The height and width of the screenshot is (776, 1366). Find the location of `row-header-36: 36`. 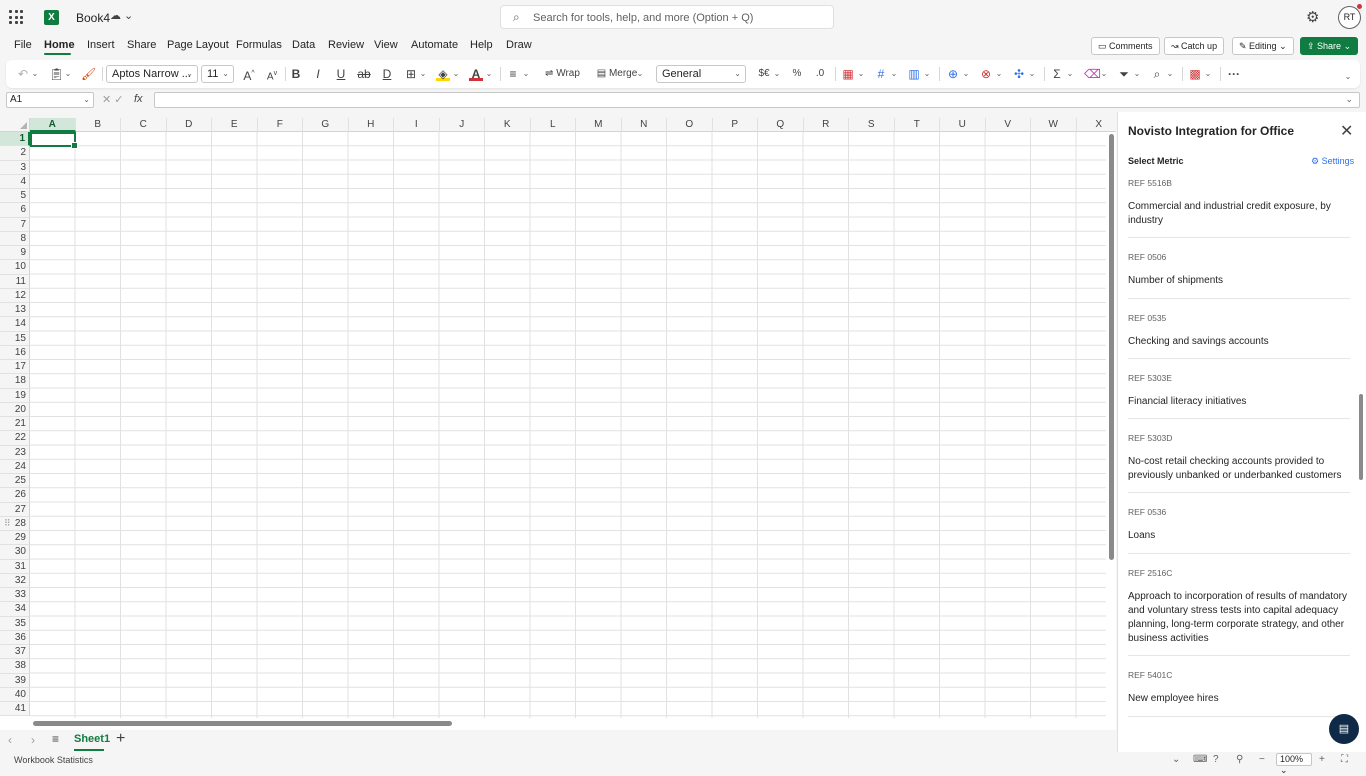

row-header-36: 36 is located at coordinates (15, 637).